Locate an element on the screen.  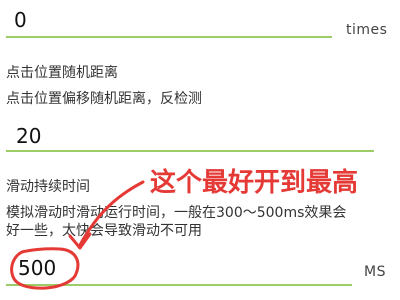
annotation-arrow-head is located at coordinates (80, 241).